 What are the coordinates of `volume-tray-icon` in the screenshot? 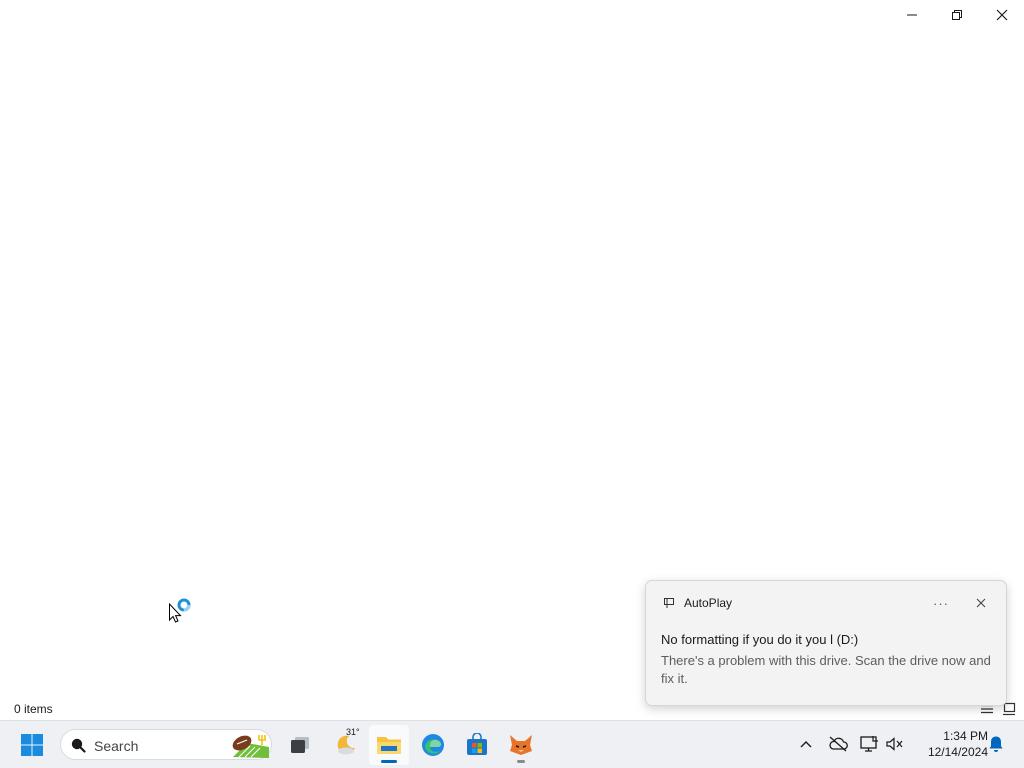 It's located at (895, 744).